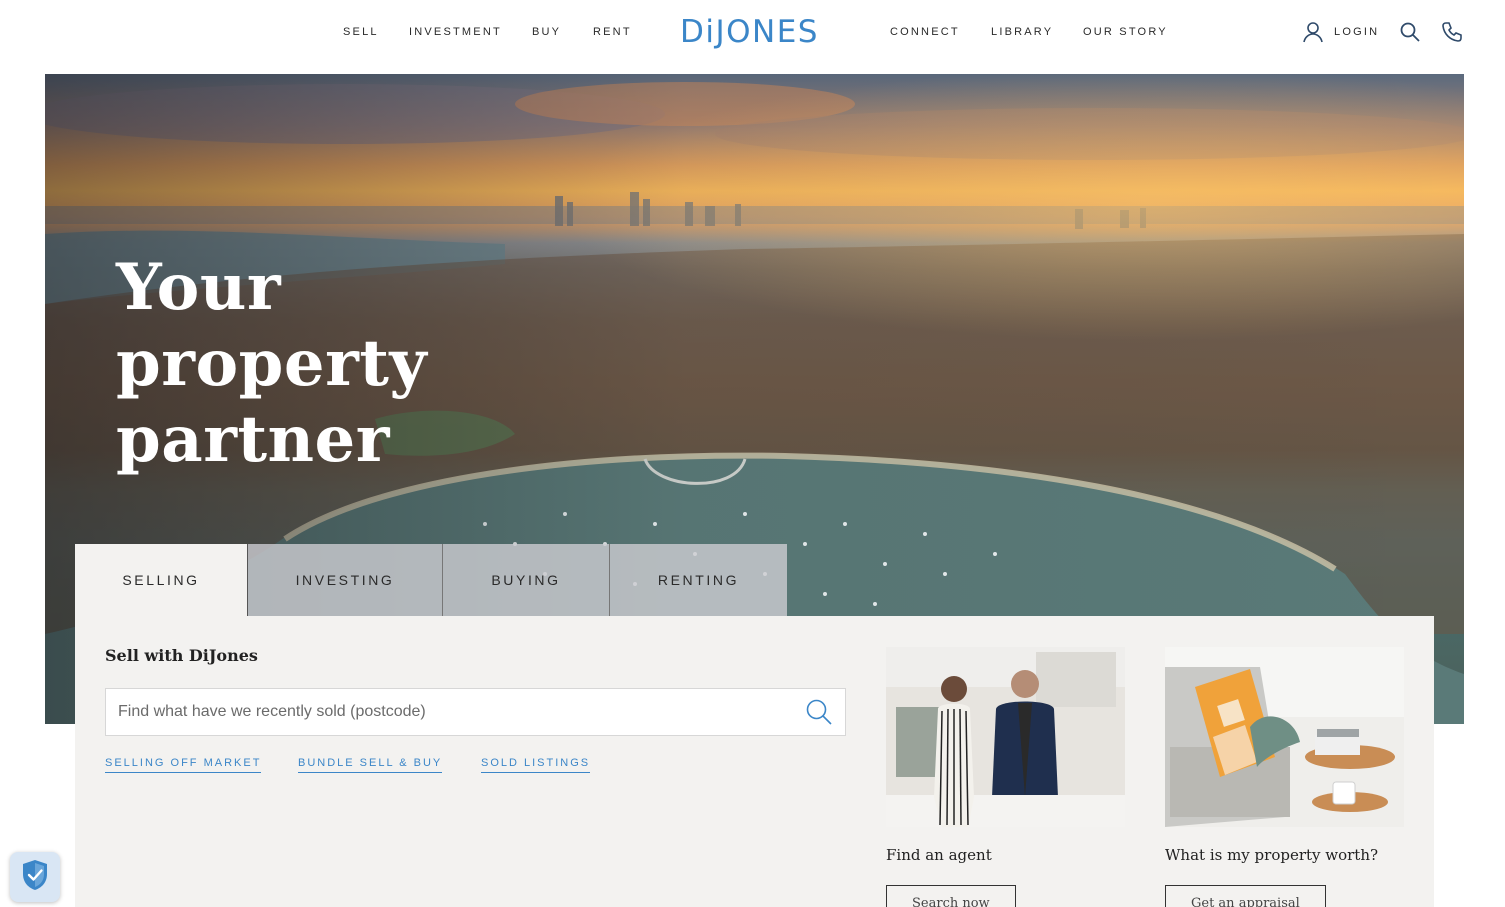 The image size is (1505, 907). Describe the element at coordinates (1005, 737) in the screenshot. I see `two-agents-photo` at that location.